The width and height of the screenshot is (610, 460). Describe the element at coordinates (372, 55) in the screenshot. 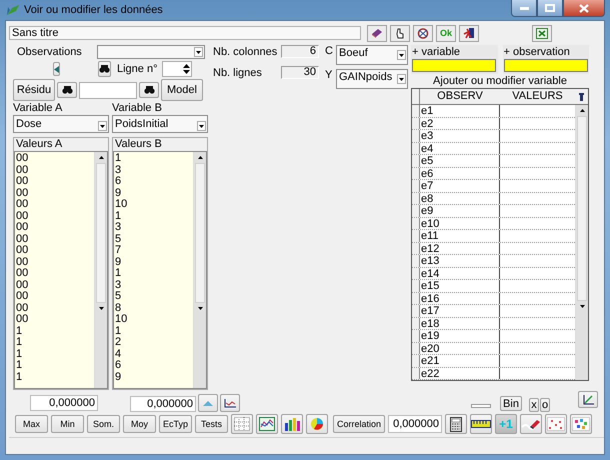

I see `axis-dropdown: Boeuf` at that location.